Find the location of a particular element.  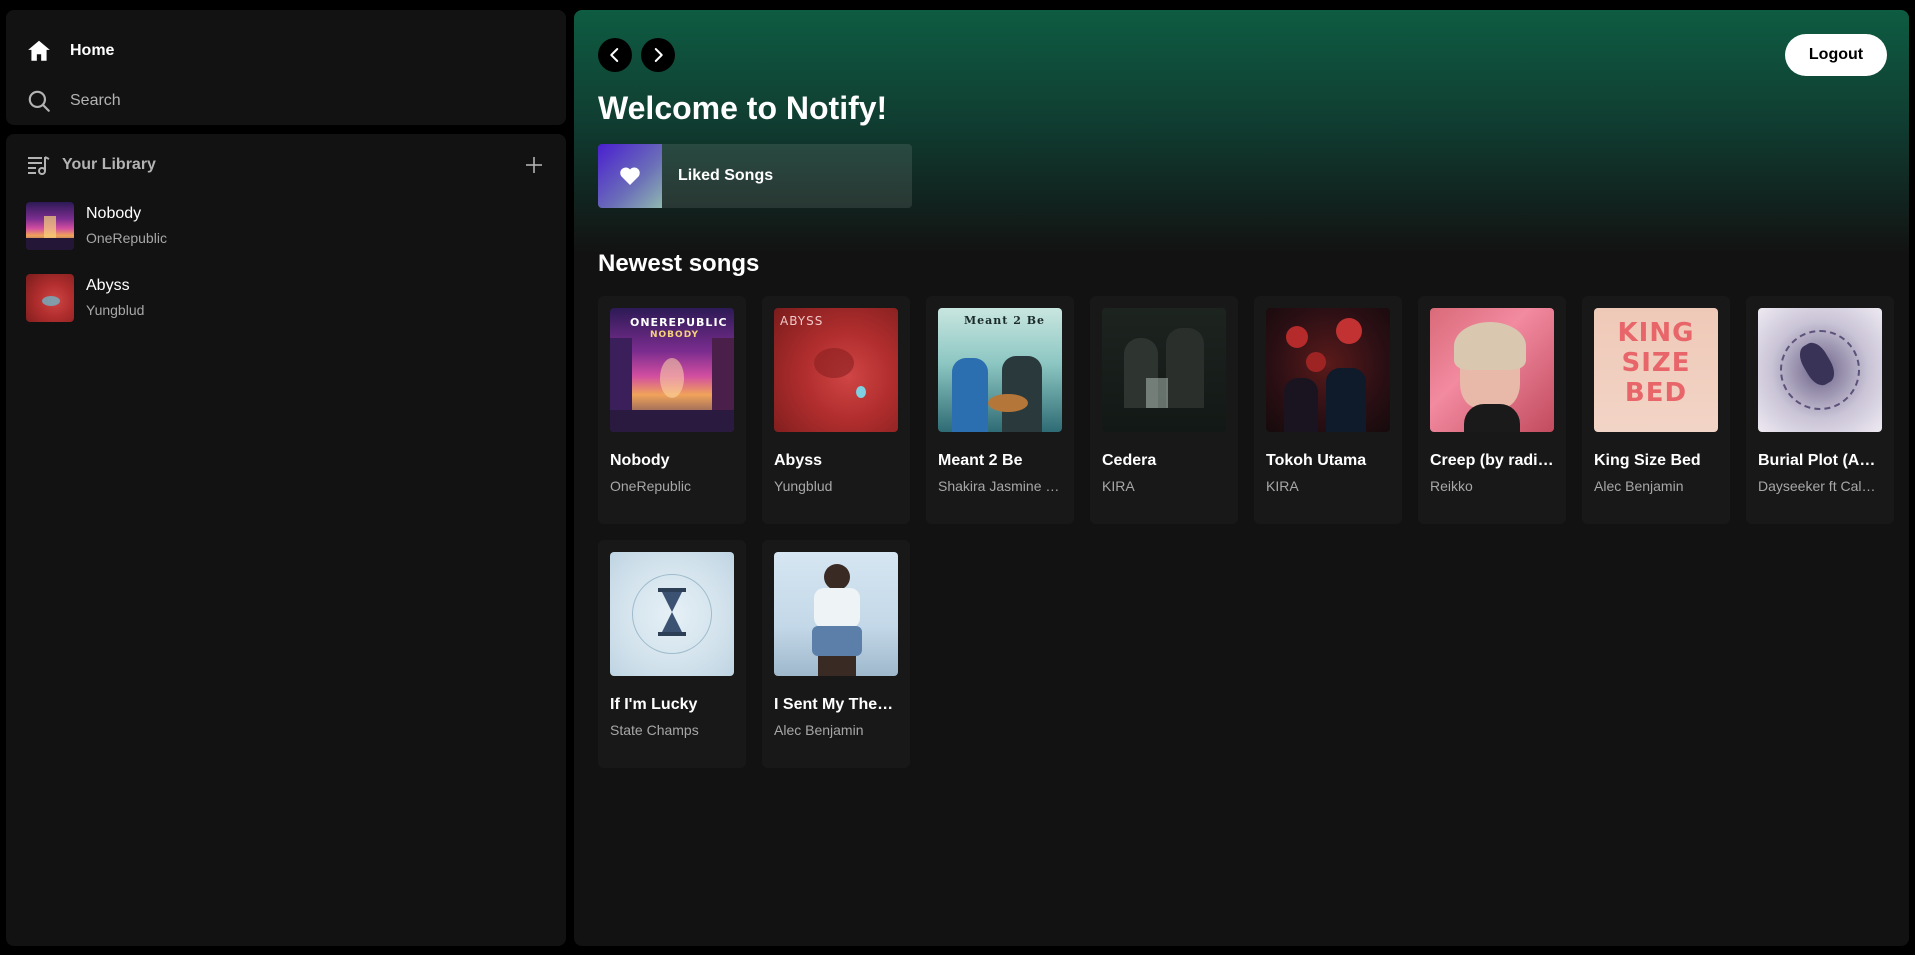

song-card: If I'm Lucky State Champs is located at coordinates (672, 654).